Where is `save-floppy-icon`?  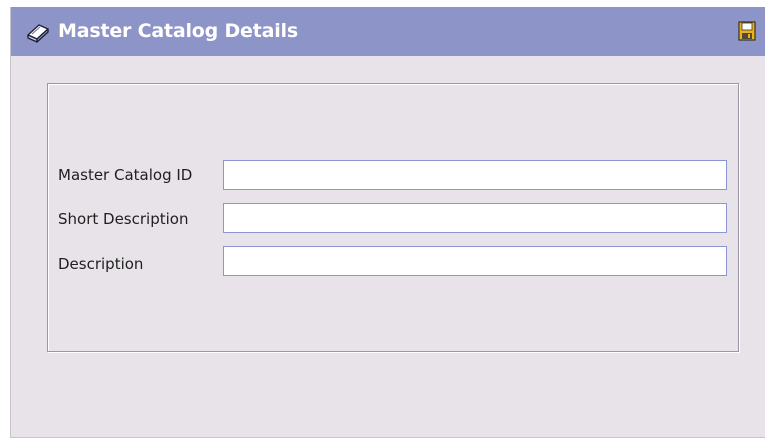
save-floppy-icon is located at coordinates (747, 31).